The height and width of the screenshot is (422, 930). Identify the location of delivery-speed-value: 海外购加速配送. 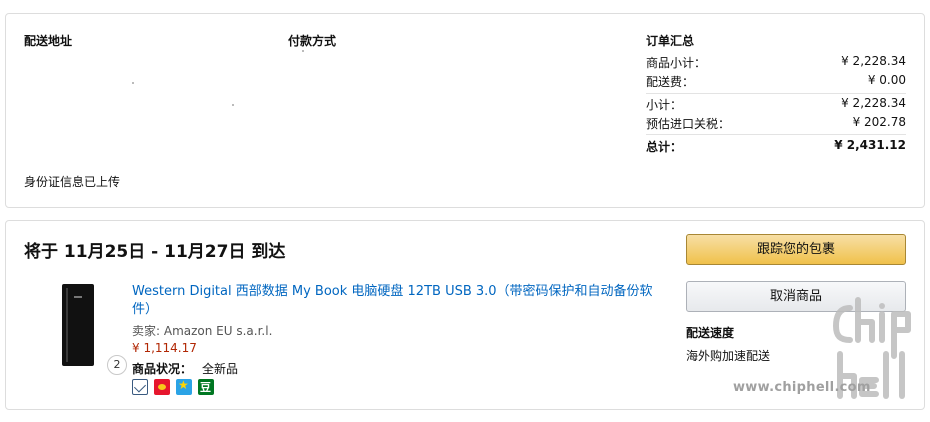
(728, 356).